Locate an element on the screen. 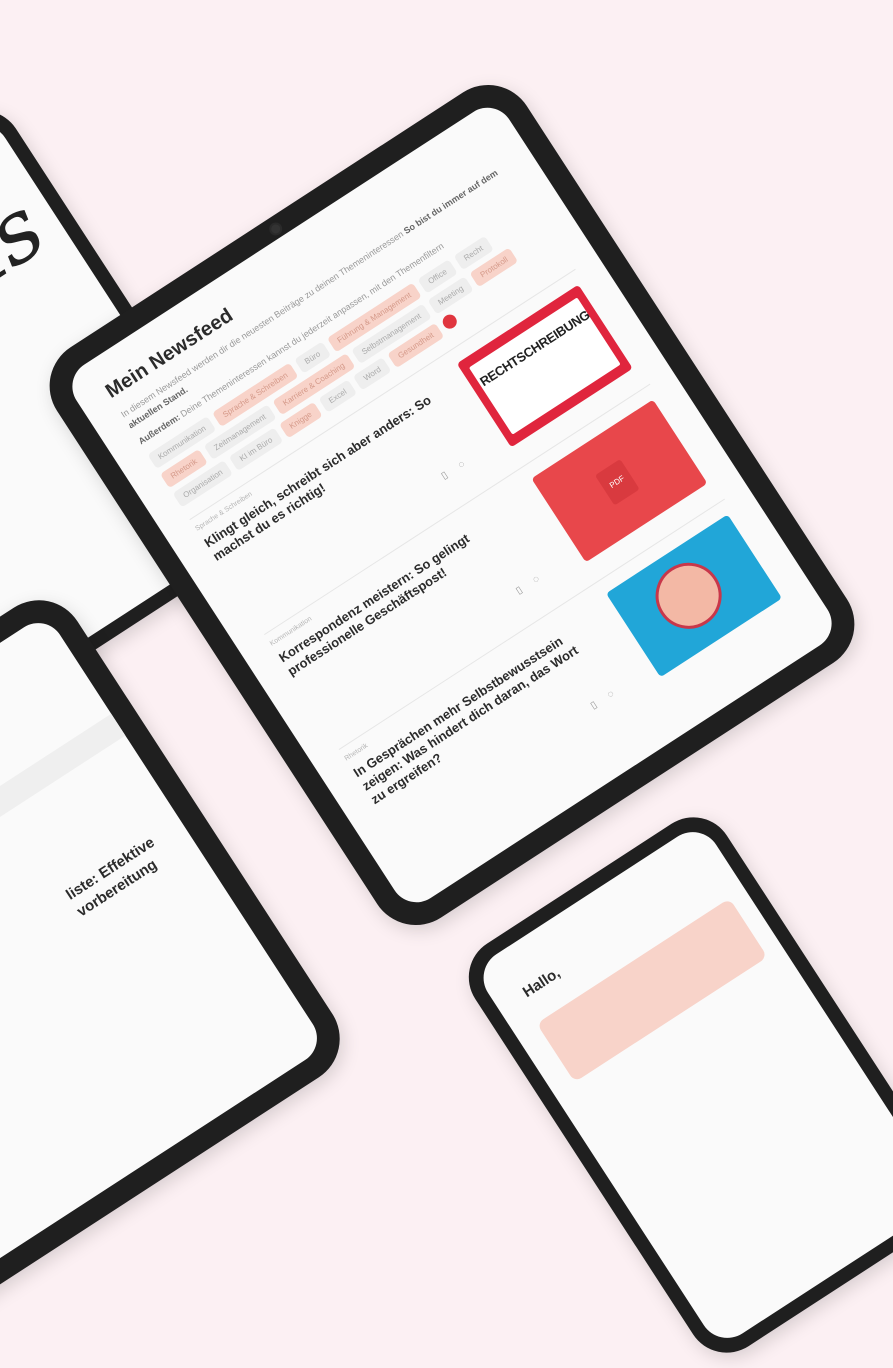 The width and height of the screenshot is (893, 1368). pdf-icon: PDF is located at coordinates (617, 482).